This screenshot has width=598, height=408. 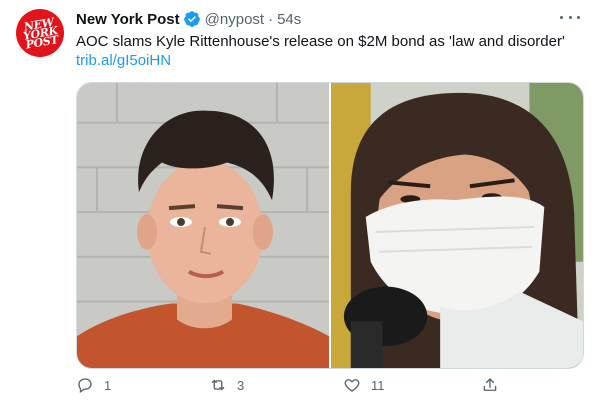 I want to click on share-icon, so click(x=490, y=385).